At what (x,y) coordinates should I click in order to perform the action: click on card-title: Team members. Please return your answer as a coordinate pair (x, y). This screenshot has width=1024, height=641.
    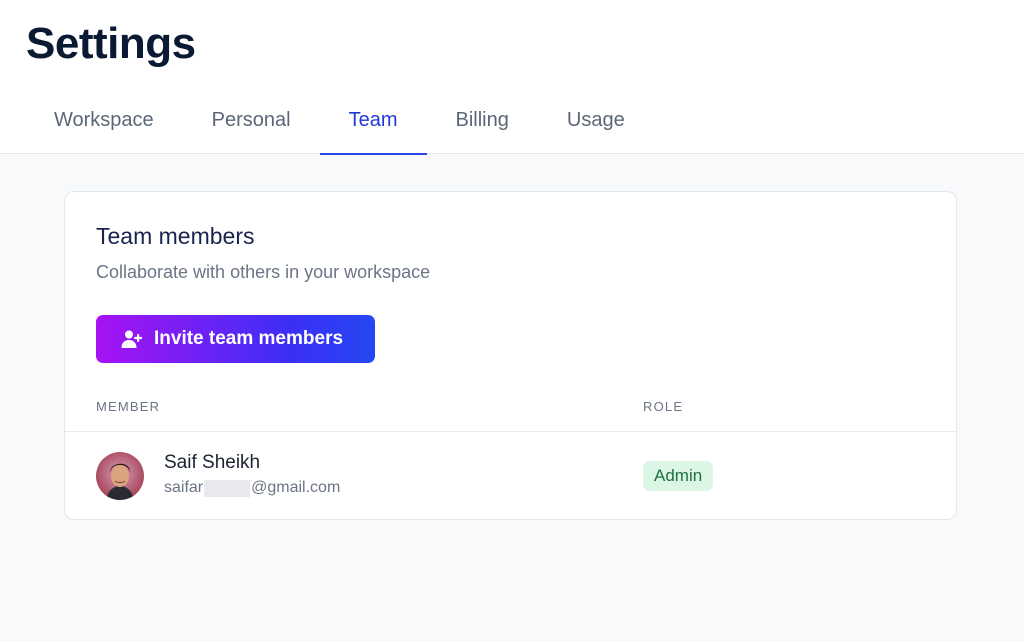
    Looking at the image, I should click on (175, 236).